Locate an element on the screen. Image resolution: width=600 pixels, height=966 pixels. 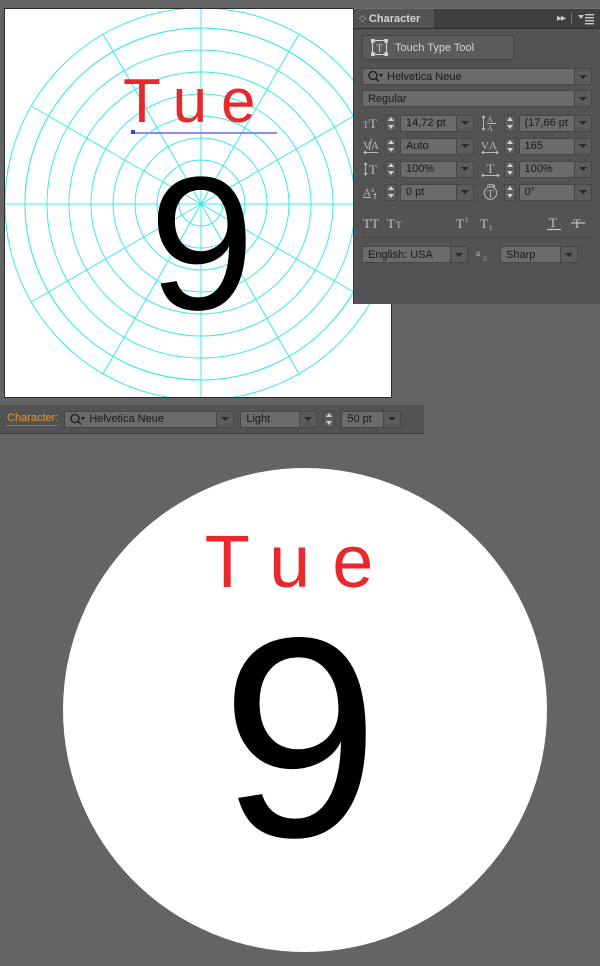
horizontal-scale-dropdown is located at coordinates (582, 169).